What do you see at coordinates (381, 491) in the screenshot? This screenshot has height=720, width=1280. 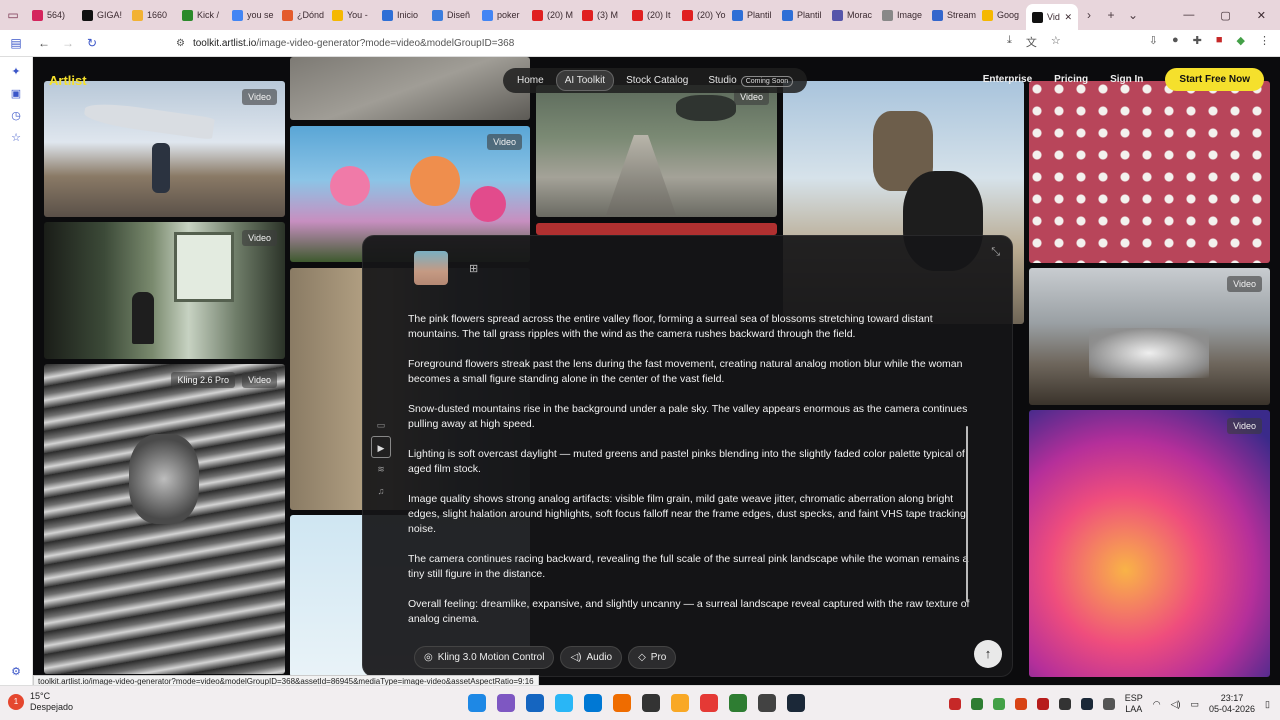 I see `music-mode-icon: ♫` at bounding box center [381, 491].